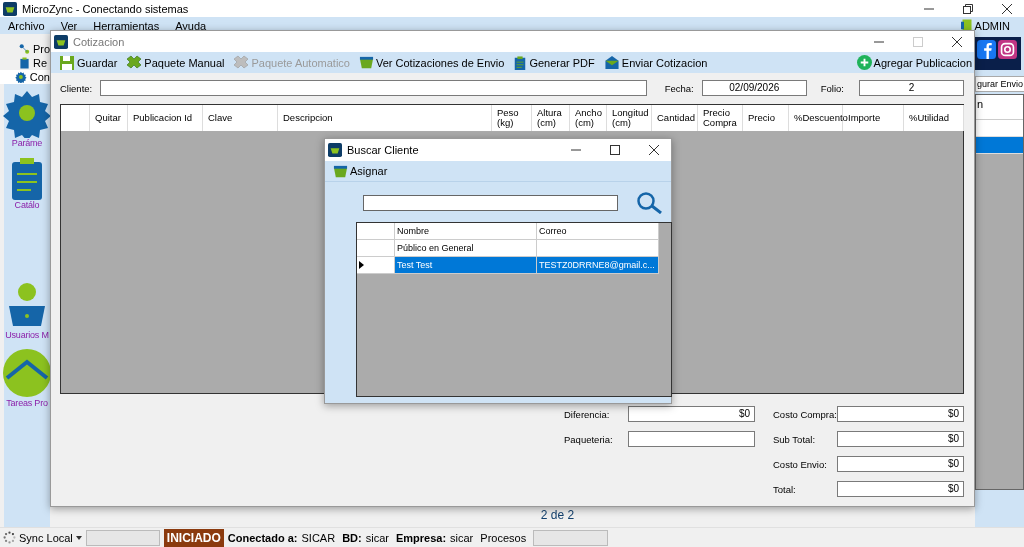 This screenshot has width=1024, height=547. I want to click on field-label: Total:, so click(785, 489).